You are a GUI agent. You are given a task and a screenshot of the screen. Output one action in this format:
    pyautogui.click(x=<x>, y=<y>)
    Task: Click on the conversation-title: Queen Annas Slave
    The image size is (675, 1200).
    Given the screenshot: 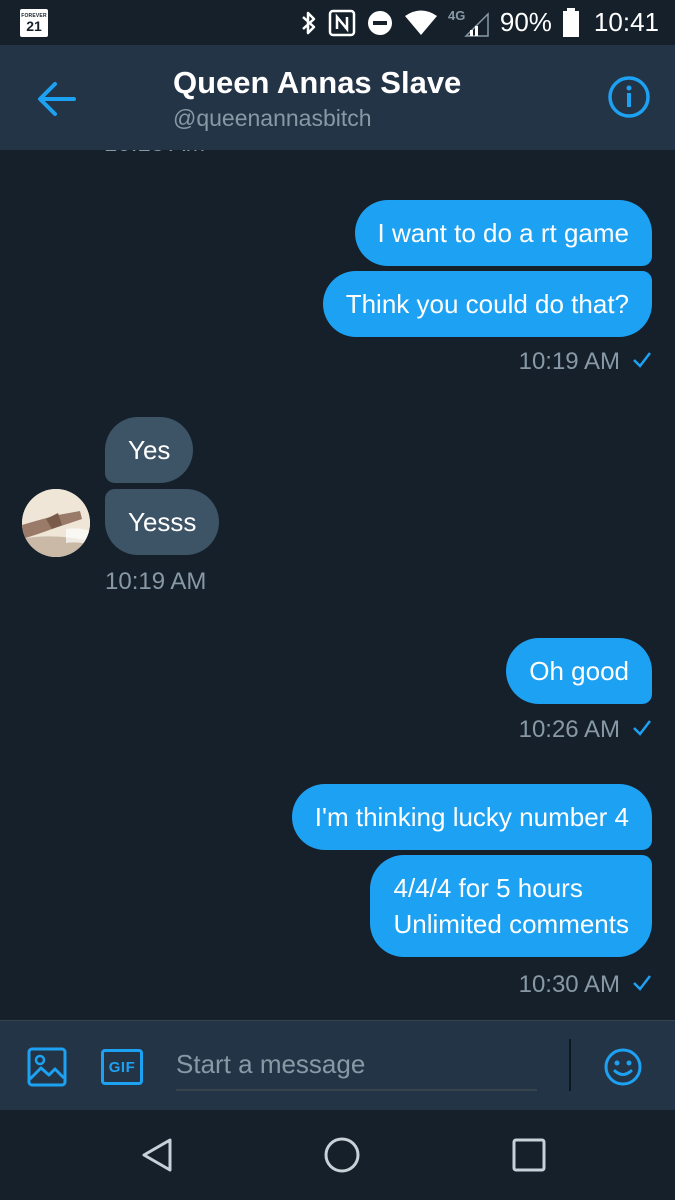 What is the action you would take?
    pyautogui.click(x=317, y=83)
    